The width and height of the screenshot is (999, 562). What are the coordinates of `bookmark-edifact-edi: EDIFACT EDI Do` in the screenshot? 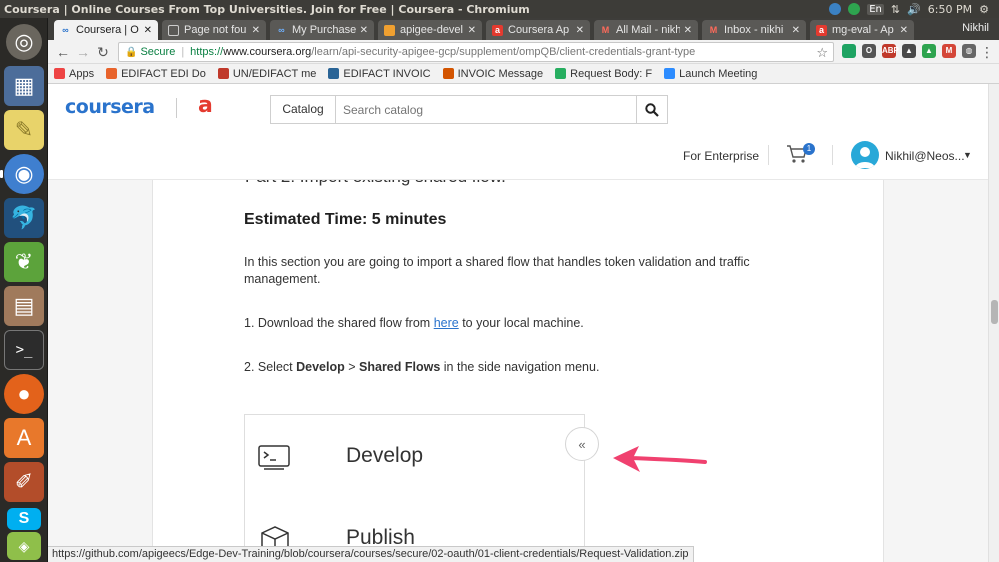 It's located at (156, 74).